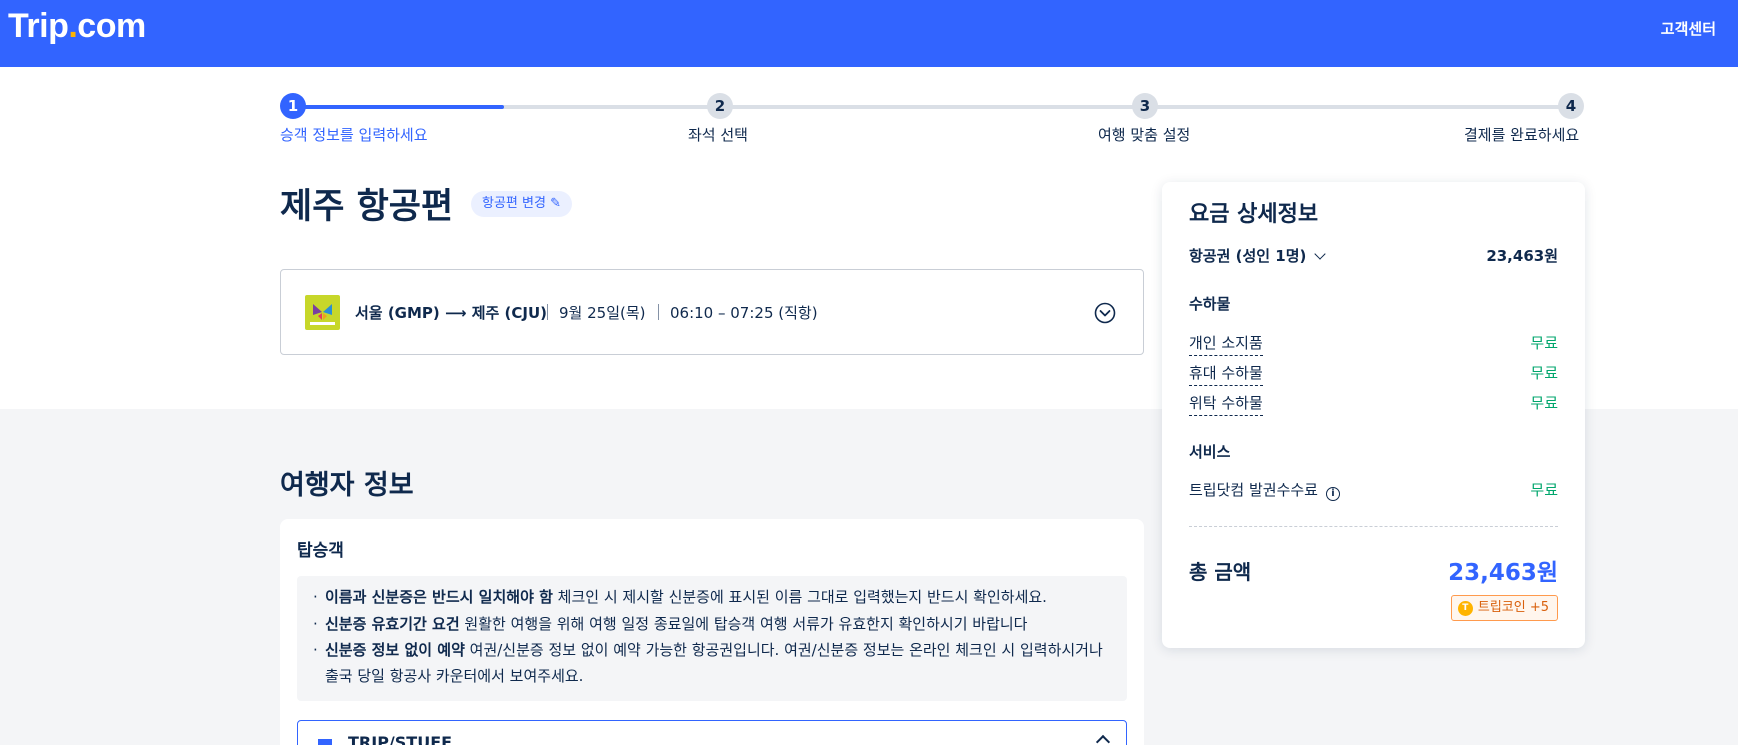 The image size is (1738, 745). I want to click on stepper-progress-fill, so click(398, 107).